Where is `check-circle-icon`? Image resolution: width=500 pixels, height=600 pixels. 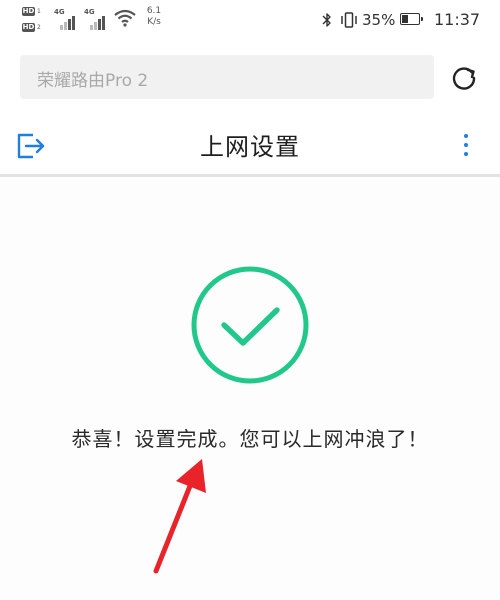
check-circle-icon is located at coordinates (250, 325).